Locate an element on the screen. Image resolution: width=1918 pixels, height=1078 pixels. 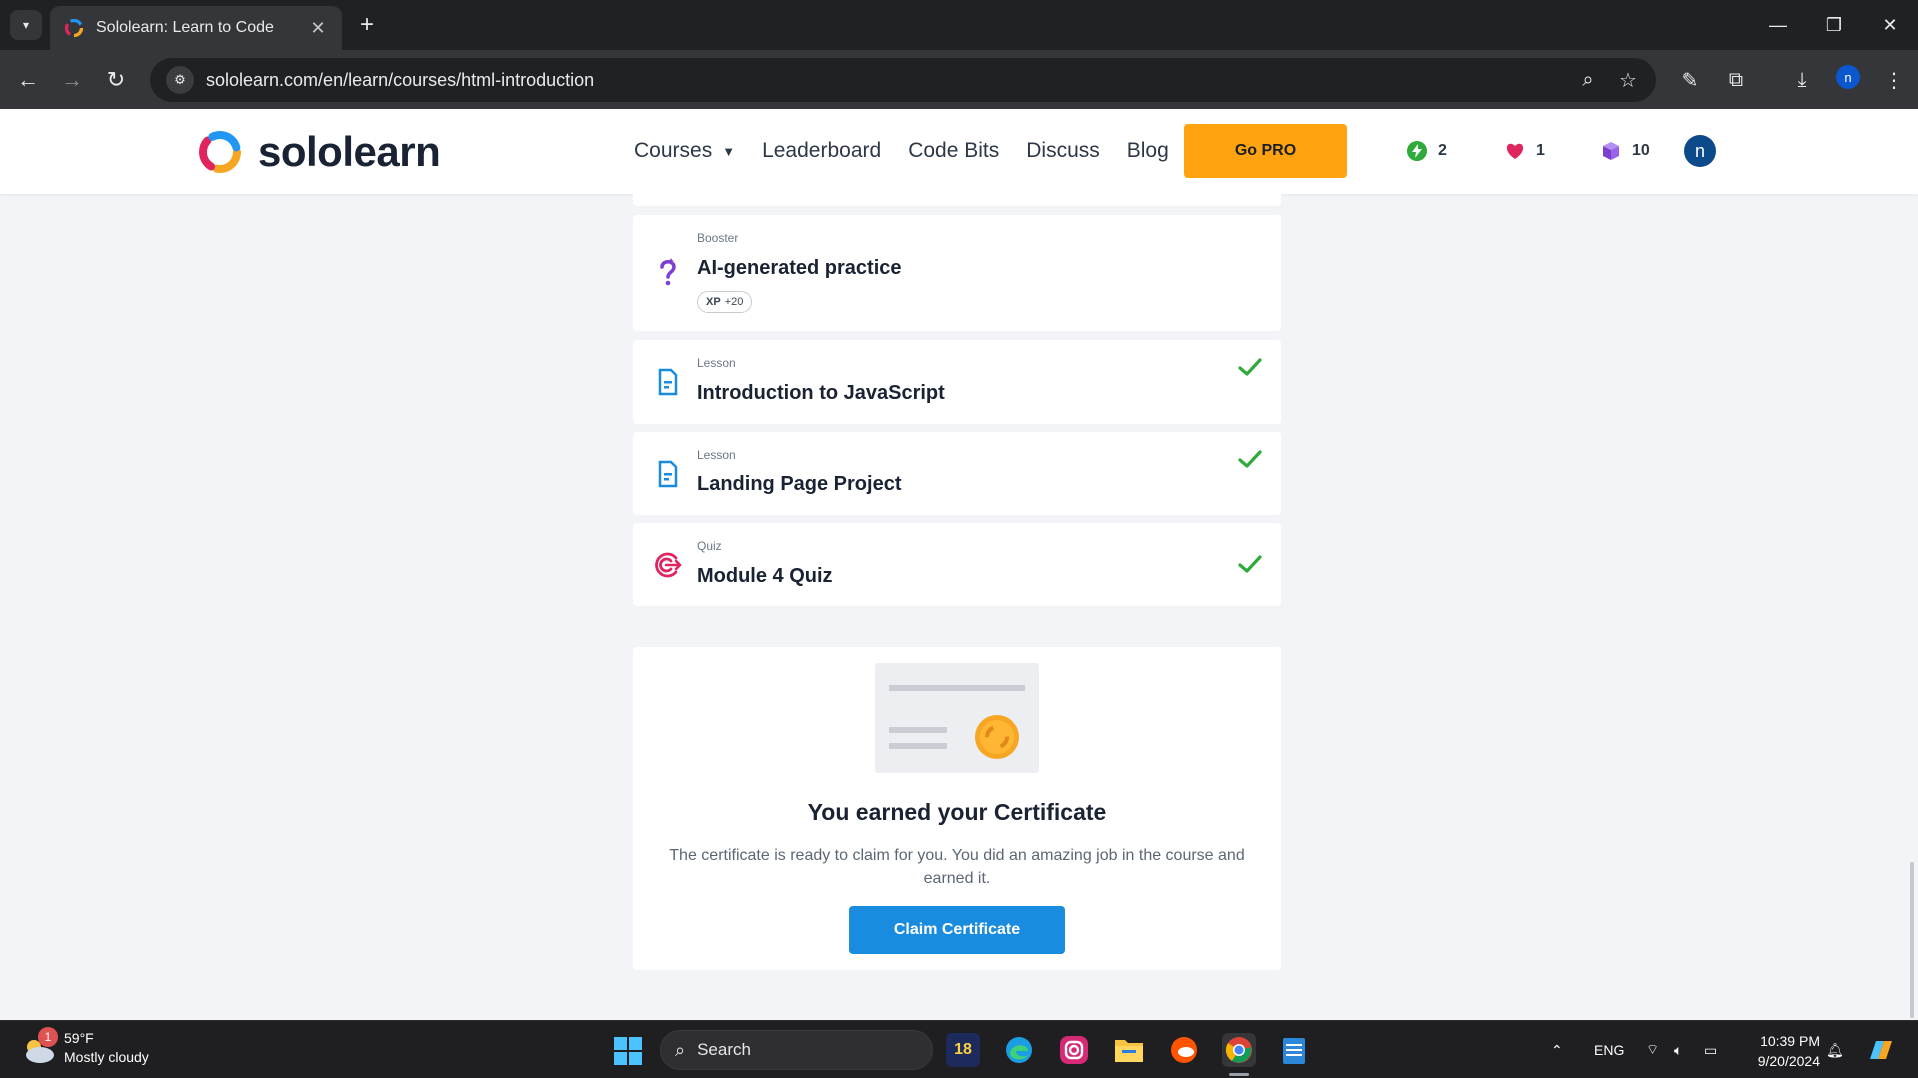
page-scrollbar is located at coordinates (1912, 940).